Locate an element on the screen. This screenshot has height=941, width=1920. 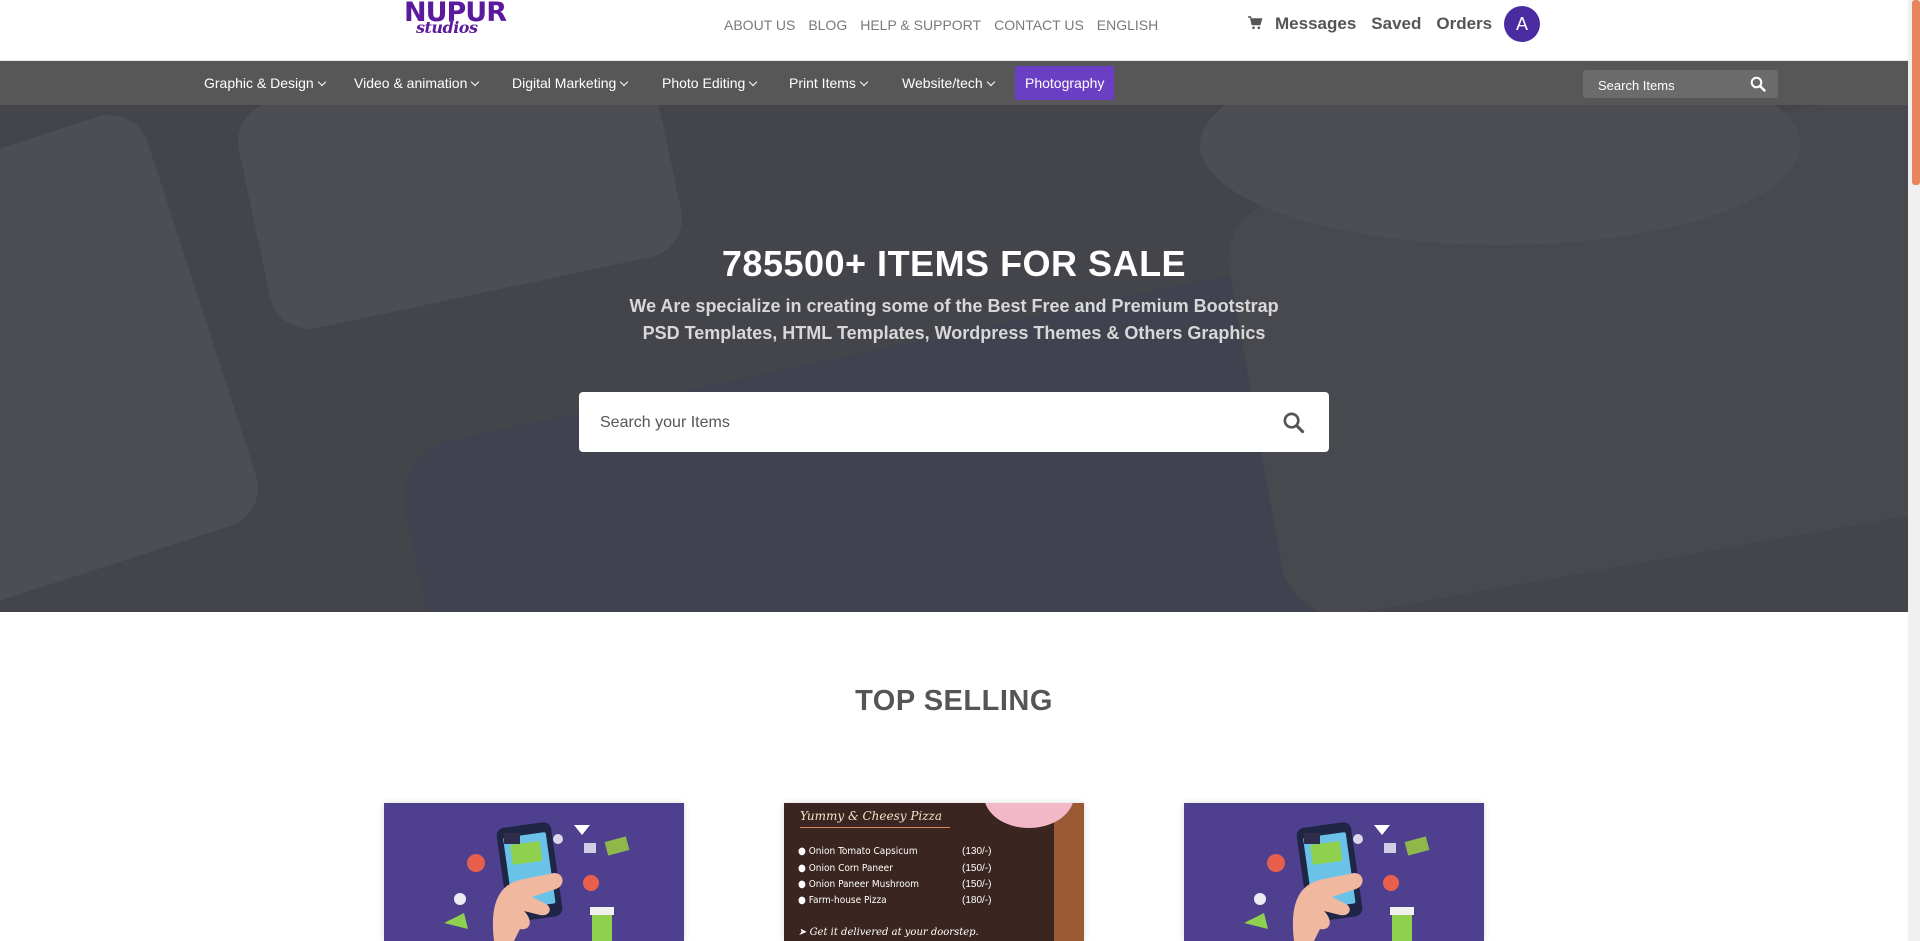
user-avatar: A is located at coordinates (1522, 24).